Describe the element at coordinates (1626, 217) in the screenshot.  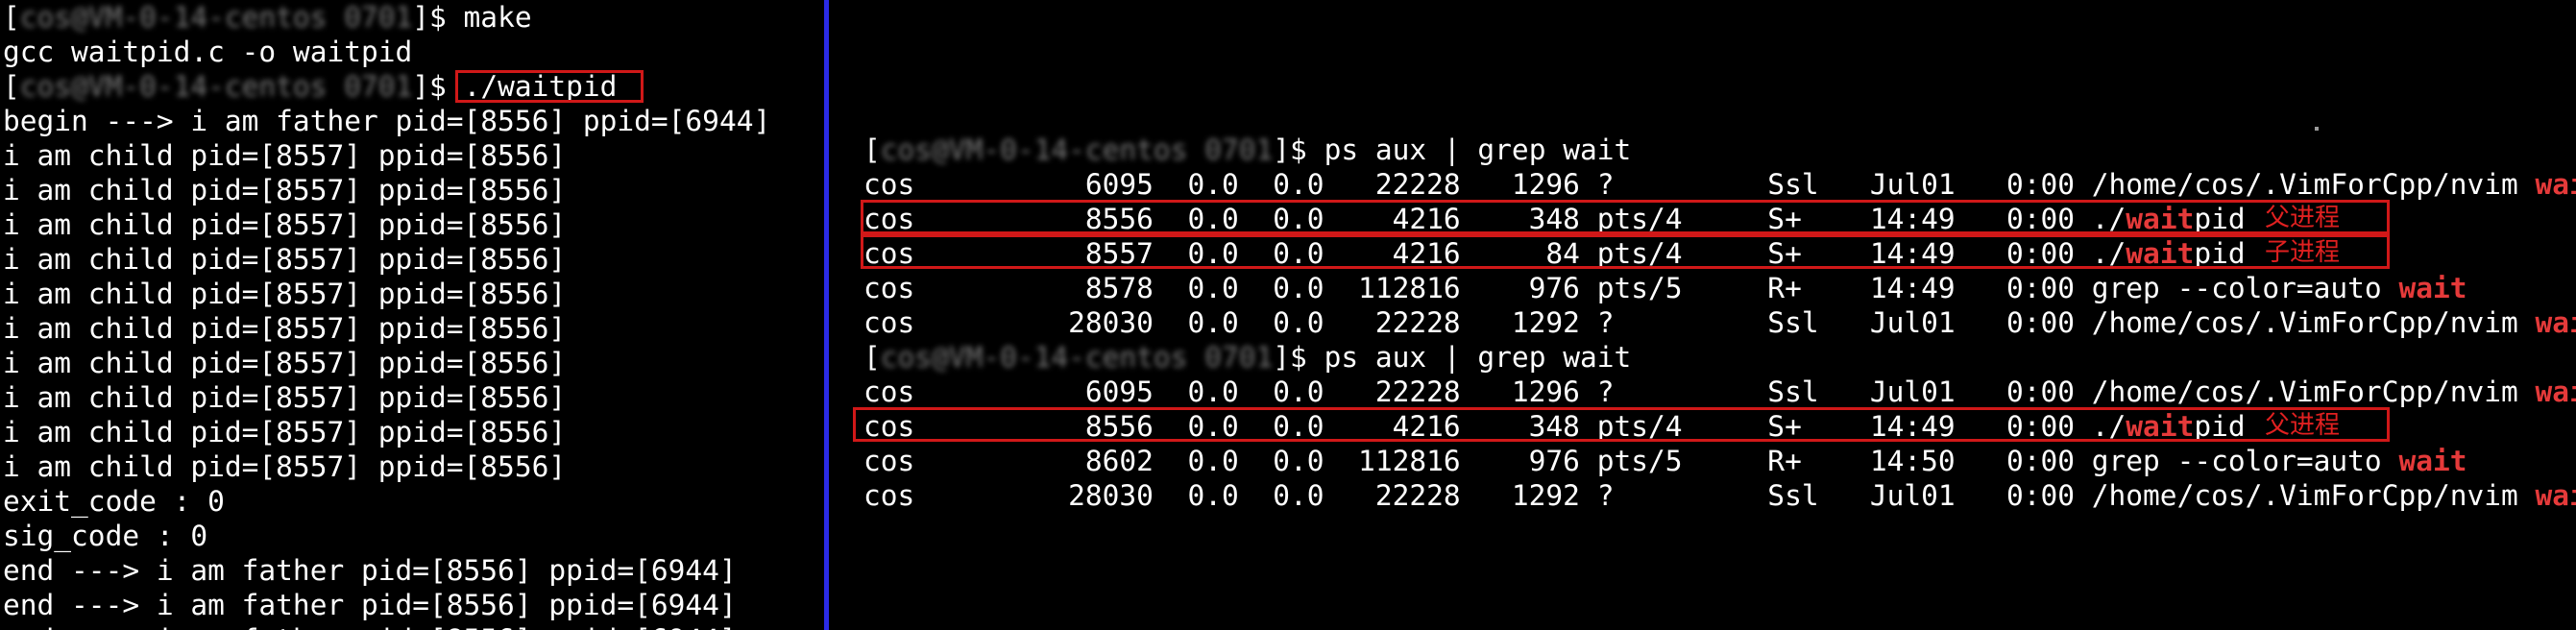
I see `annotation-box-parent-process` at that location.